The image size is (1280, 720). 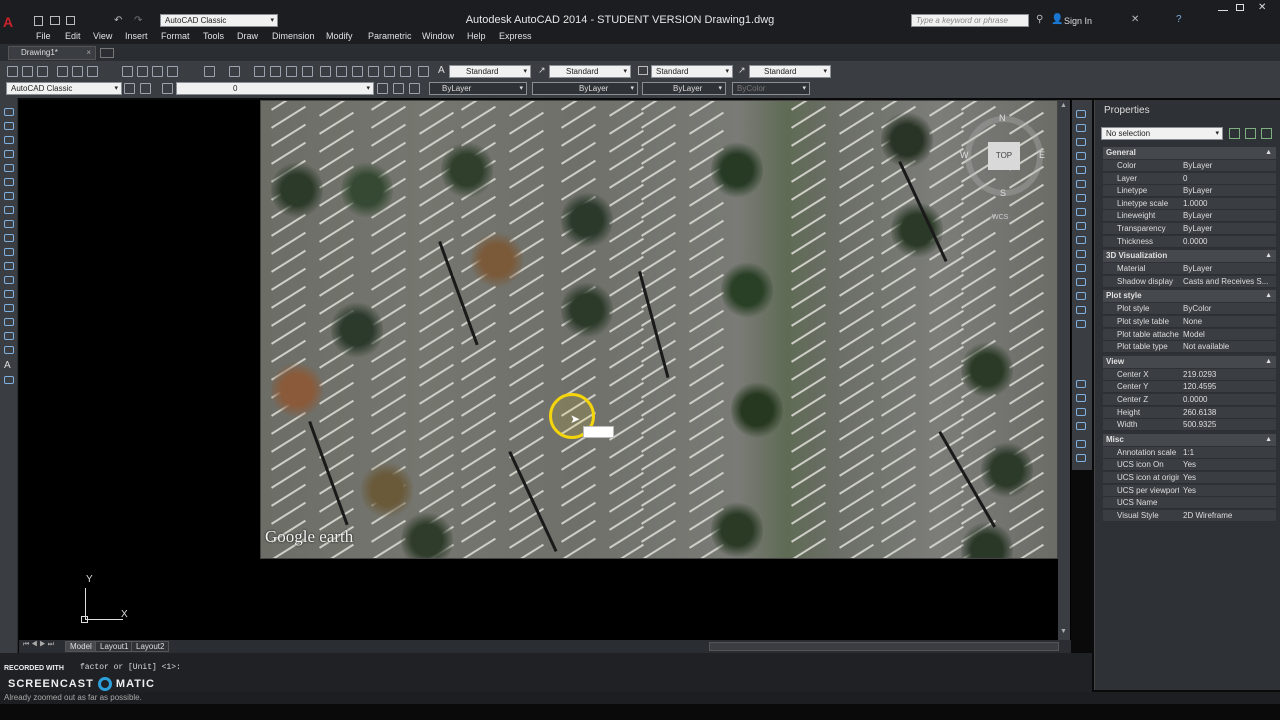 What do you see at coordinates (1228, 322) in the screenshot?
I see `property-value: None` at bounding box center [1228, 322].